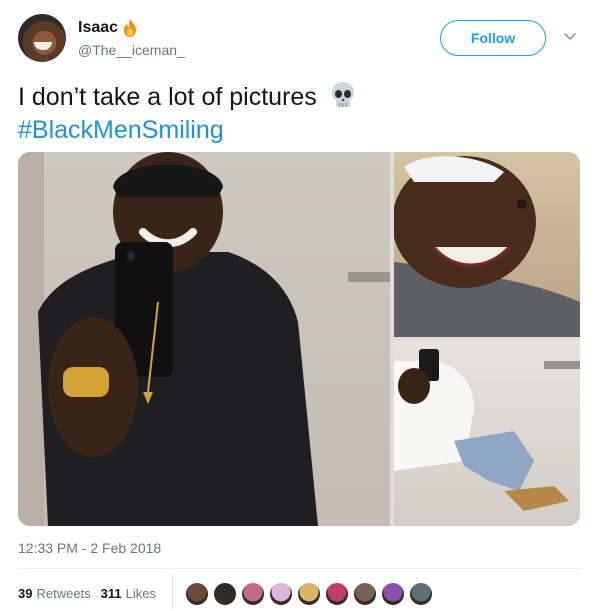 This screenshot has width=600, height=611. I want to click on author-name-row: Isaac, so click(108, 28).